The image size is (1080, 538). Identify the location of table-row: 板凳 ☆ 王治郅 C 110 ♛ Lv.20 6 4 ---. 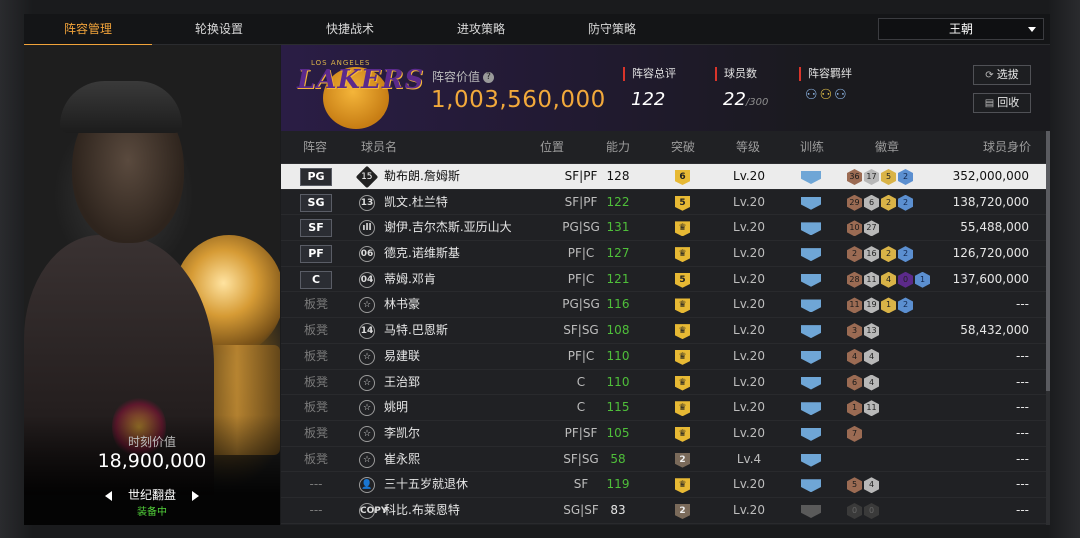
(665, 383).